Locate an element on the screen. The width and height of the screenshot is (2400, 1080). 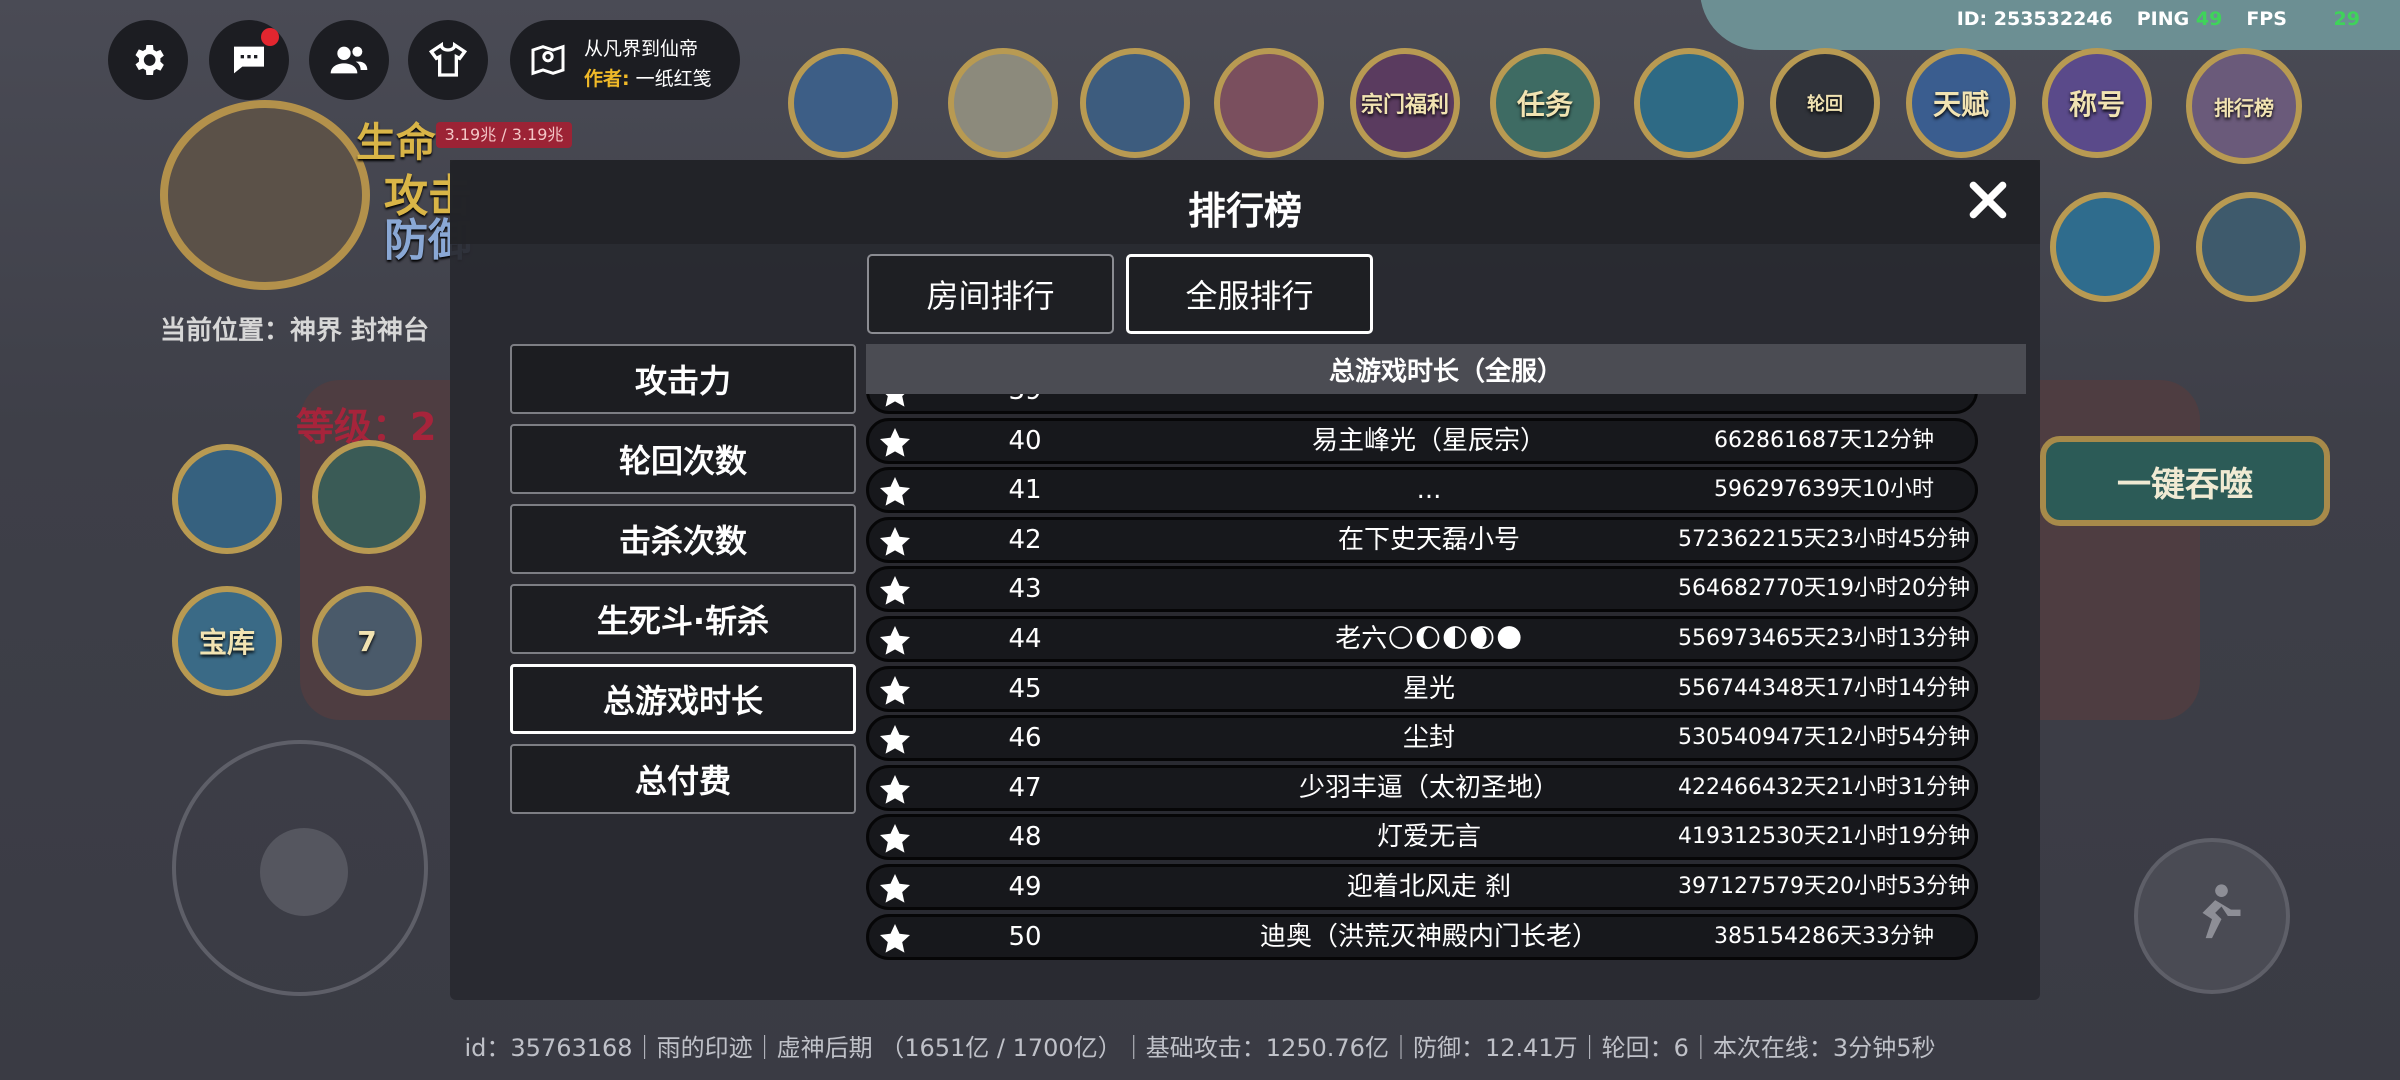
table-row: 40 易主峰光（星辰宗） 662861687天12分钟 is located at coordinates (1422, 440).